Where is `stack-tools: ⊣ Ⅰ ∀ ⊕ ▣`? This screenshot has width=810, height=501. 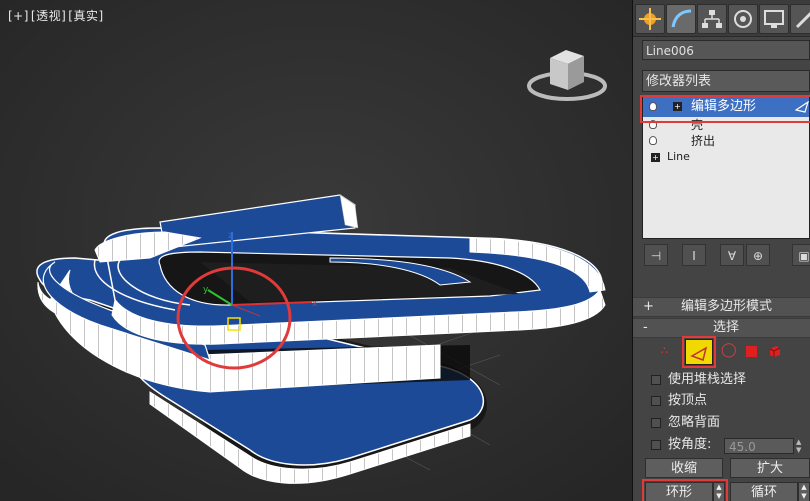 stack-tools: ⊣ Ⅰ ∀ ⊕ ▣ is located at coordinates (726, 256).